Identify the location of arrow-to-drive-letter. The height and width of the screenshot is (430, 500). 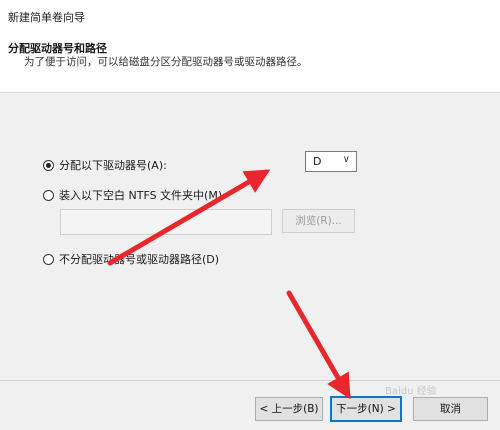
(189, 217).